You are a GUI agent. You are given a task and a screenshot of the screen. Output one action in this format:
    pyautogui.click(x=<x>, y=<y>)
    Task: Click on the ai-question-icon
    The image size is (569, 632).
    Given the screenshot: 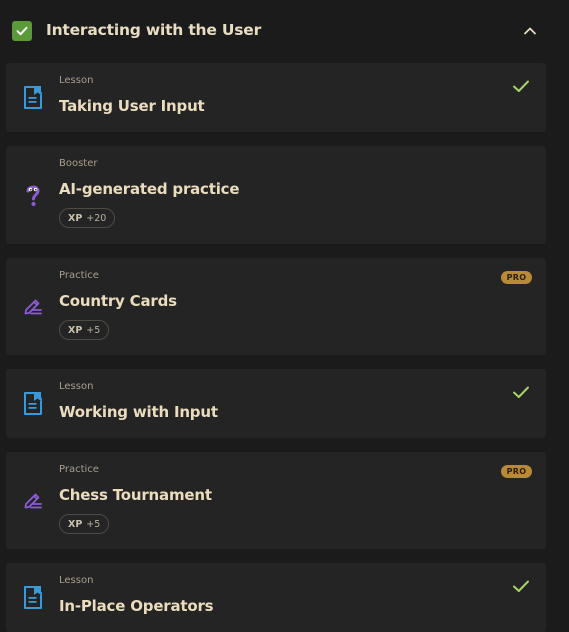 What is the action you would take?
    pyautogui.click(x=33, y=195)
    